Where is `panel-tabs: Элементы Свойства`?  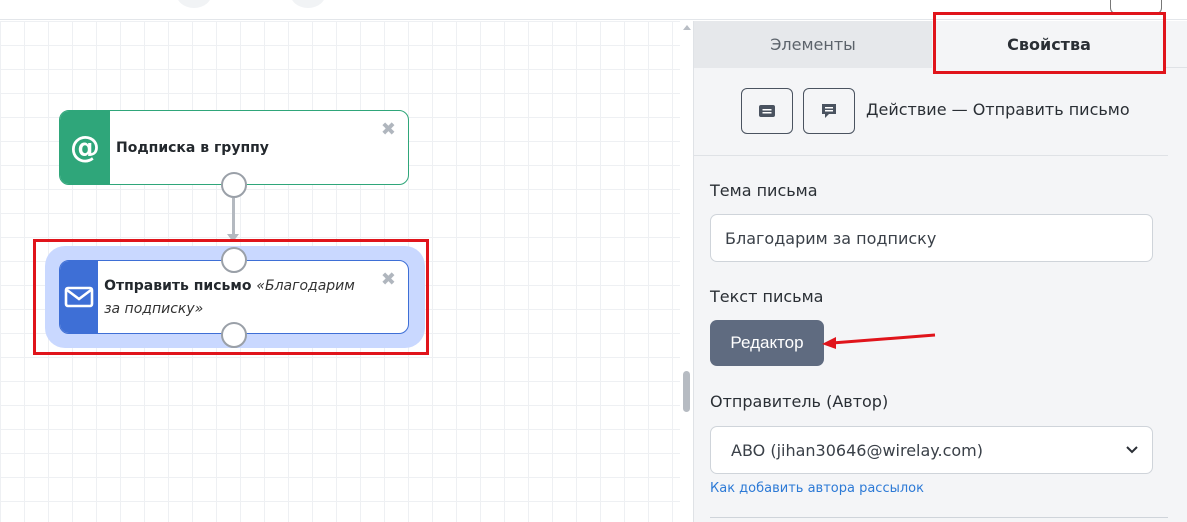
panel-tabs: Элементы Свойства is located at coordinates (940, 44).